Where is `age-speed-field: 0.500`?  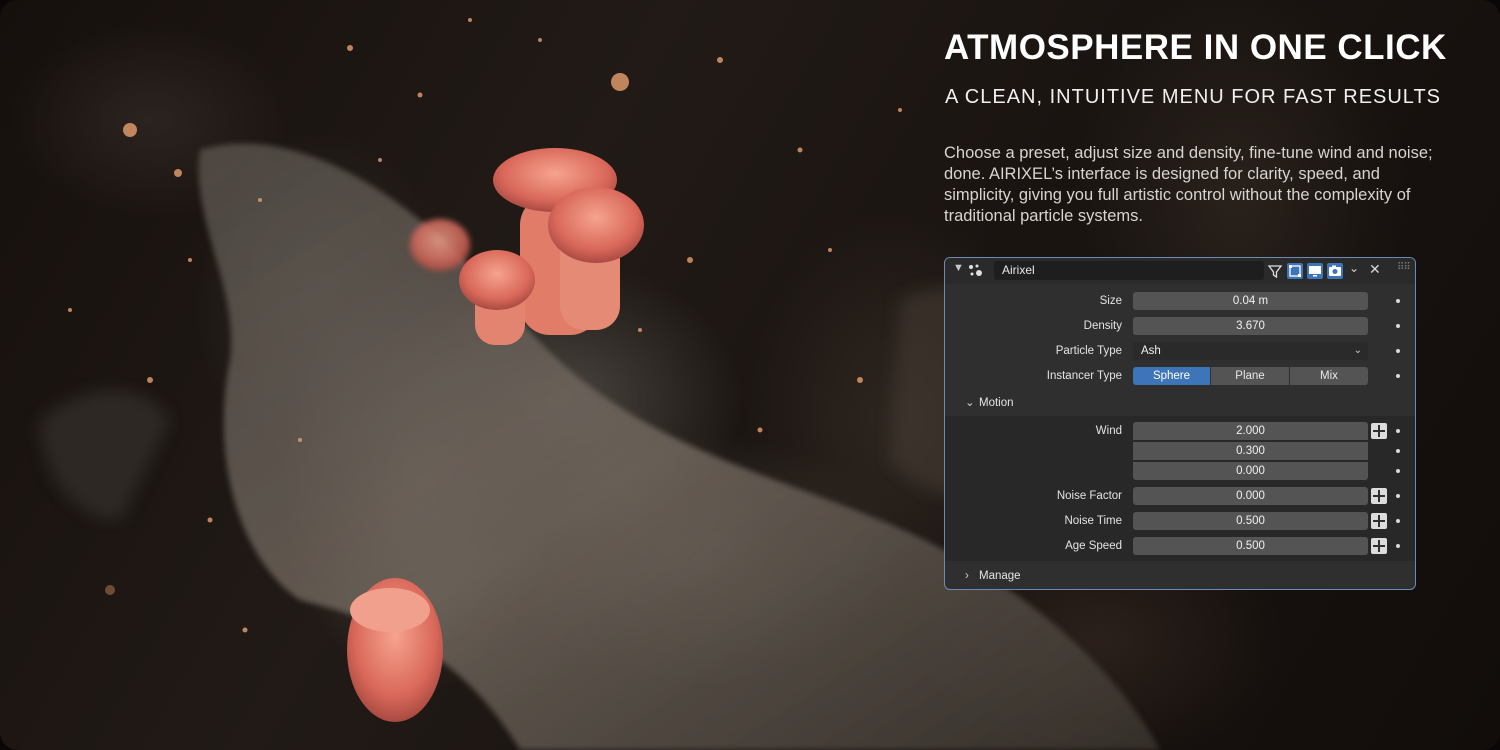
age-speed-field: 0.500 is located at coordinates (1250, 546).